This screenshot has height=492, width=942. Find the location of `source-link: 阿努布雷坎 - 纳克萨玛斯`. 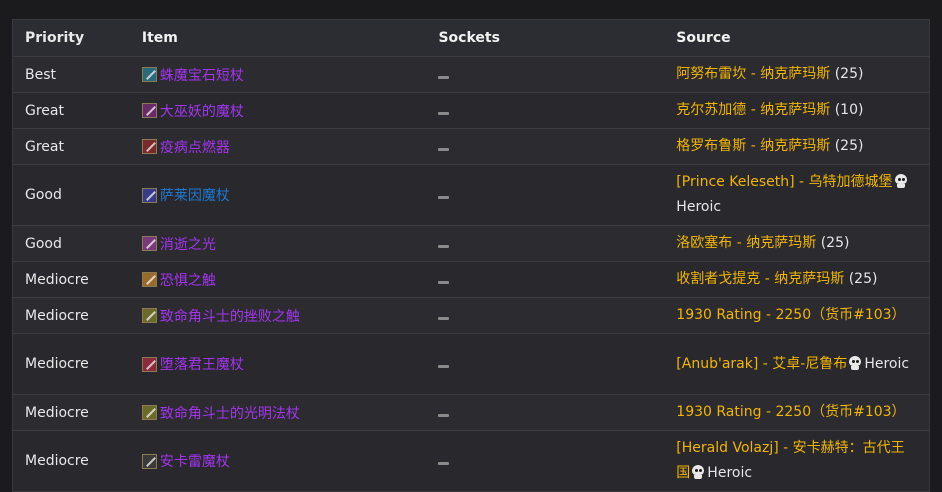

source-link: 阿努布雷坎 - 纳克萨玛斯 is located at coordinates (753, 74).